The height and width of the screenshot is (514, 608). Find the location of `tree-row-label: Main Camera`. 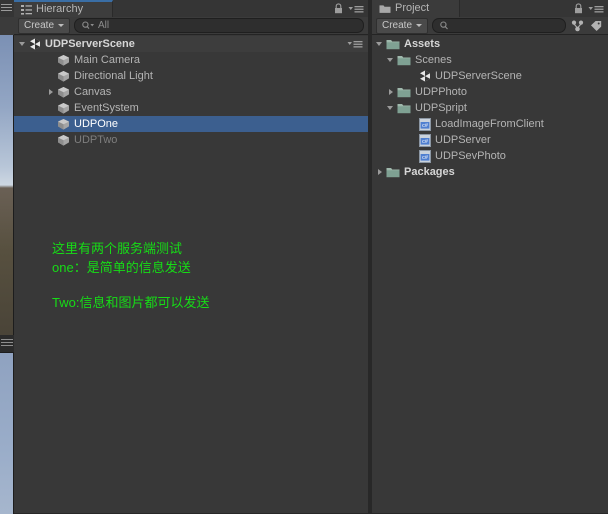

tree-row-label: Main Camera is located at coordinates (107, 60).